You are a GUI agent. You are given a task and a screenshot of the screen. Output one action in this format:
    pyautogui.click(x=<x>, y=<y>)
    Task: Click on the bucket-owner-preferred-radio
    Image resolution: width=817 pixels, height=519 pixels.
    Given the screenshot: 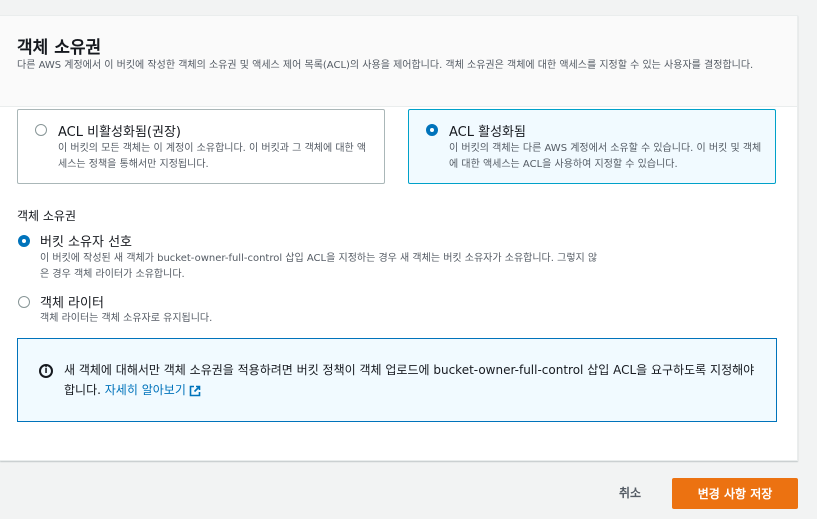 What is the action you would take?
    pyautogui.click(x=24, y=241)
    